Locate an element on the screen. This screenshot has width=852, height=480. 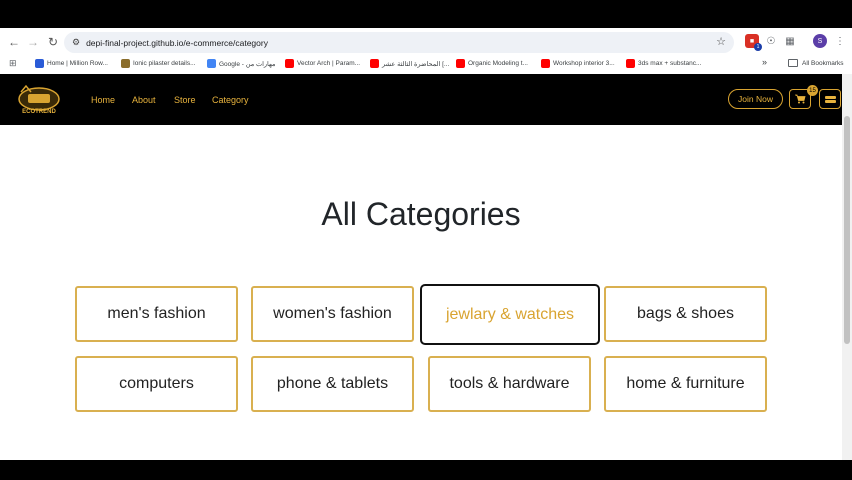
page-title: All Categories is located at coordinates (421, 214).